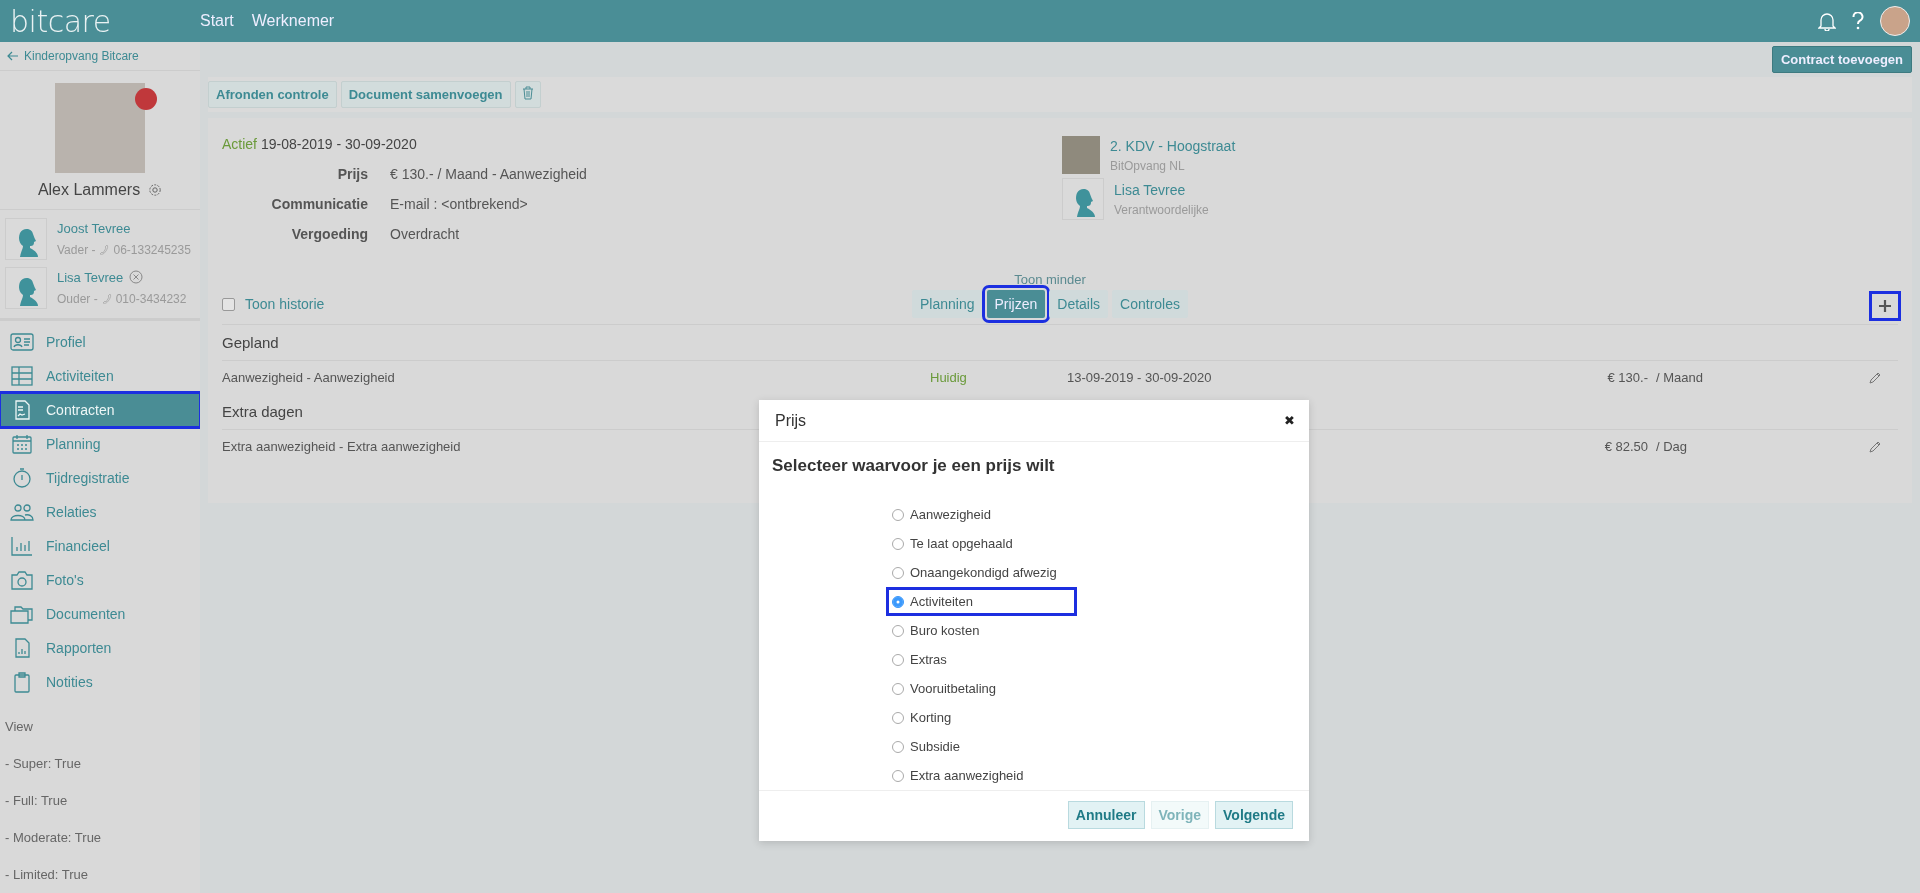 This screenshot has width=1920, height=893. What do you see at coordinates (37, 801) in the screenshot?
I see `permission-line: - Full: True` at bounding box center [37, 801].